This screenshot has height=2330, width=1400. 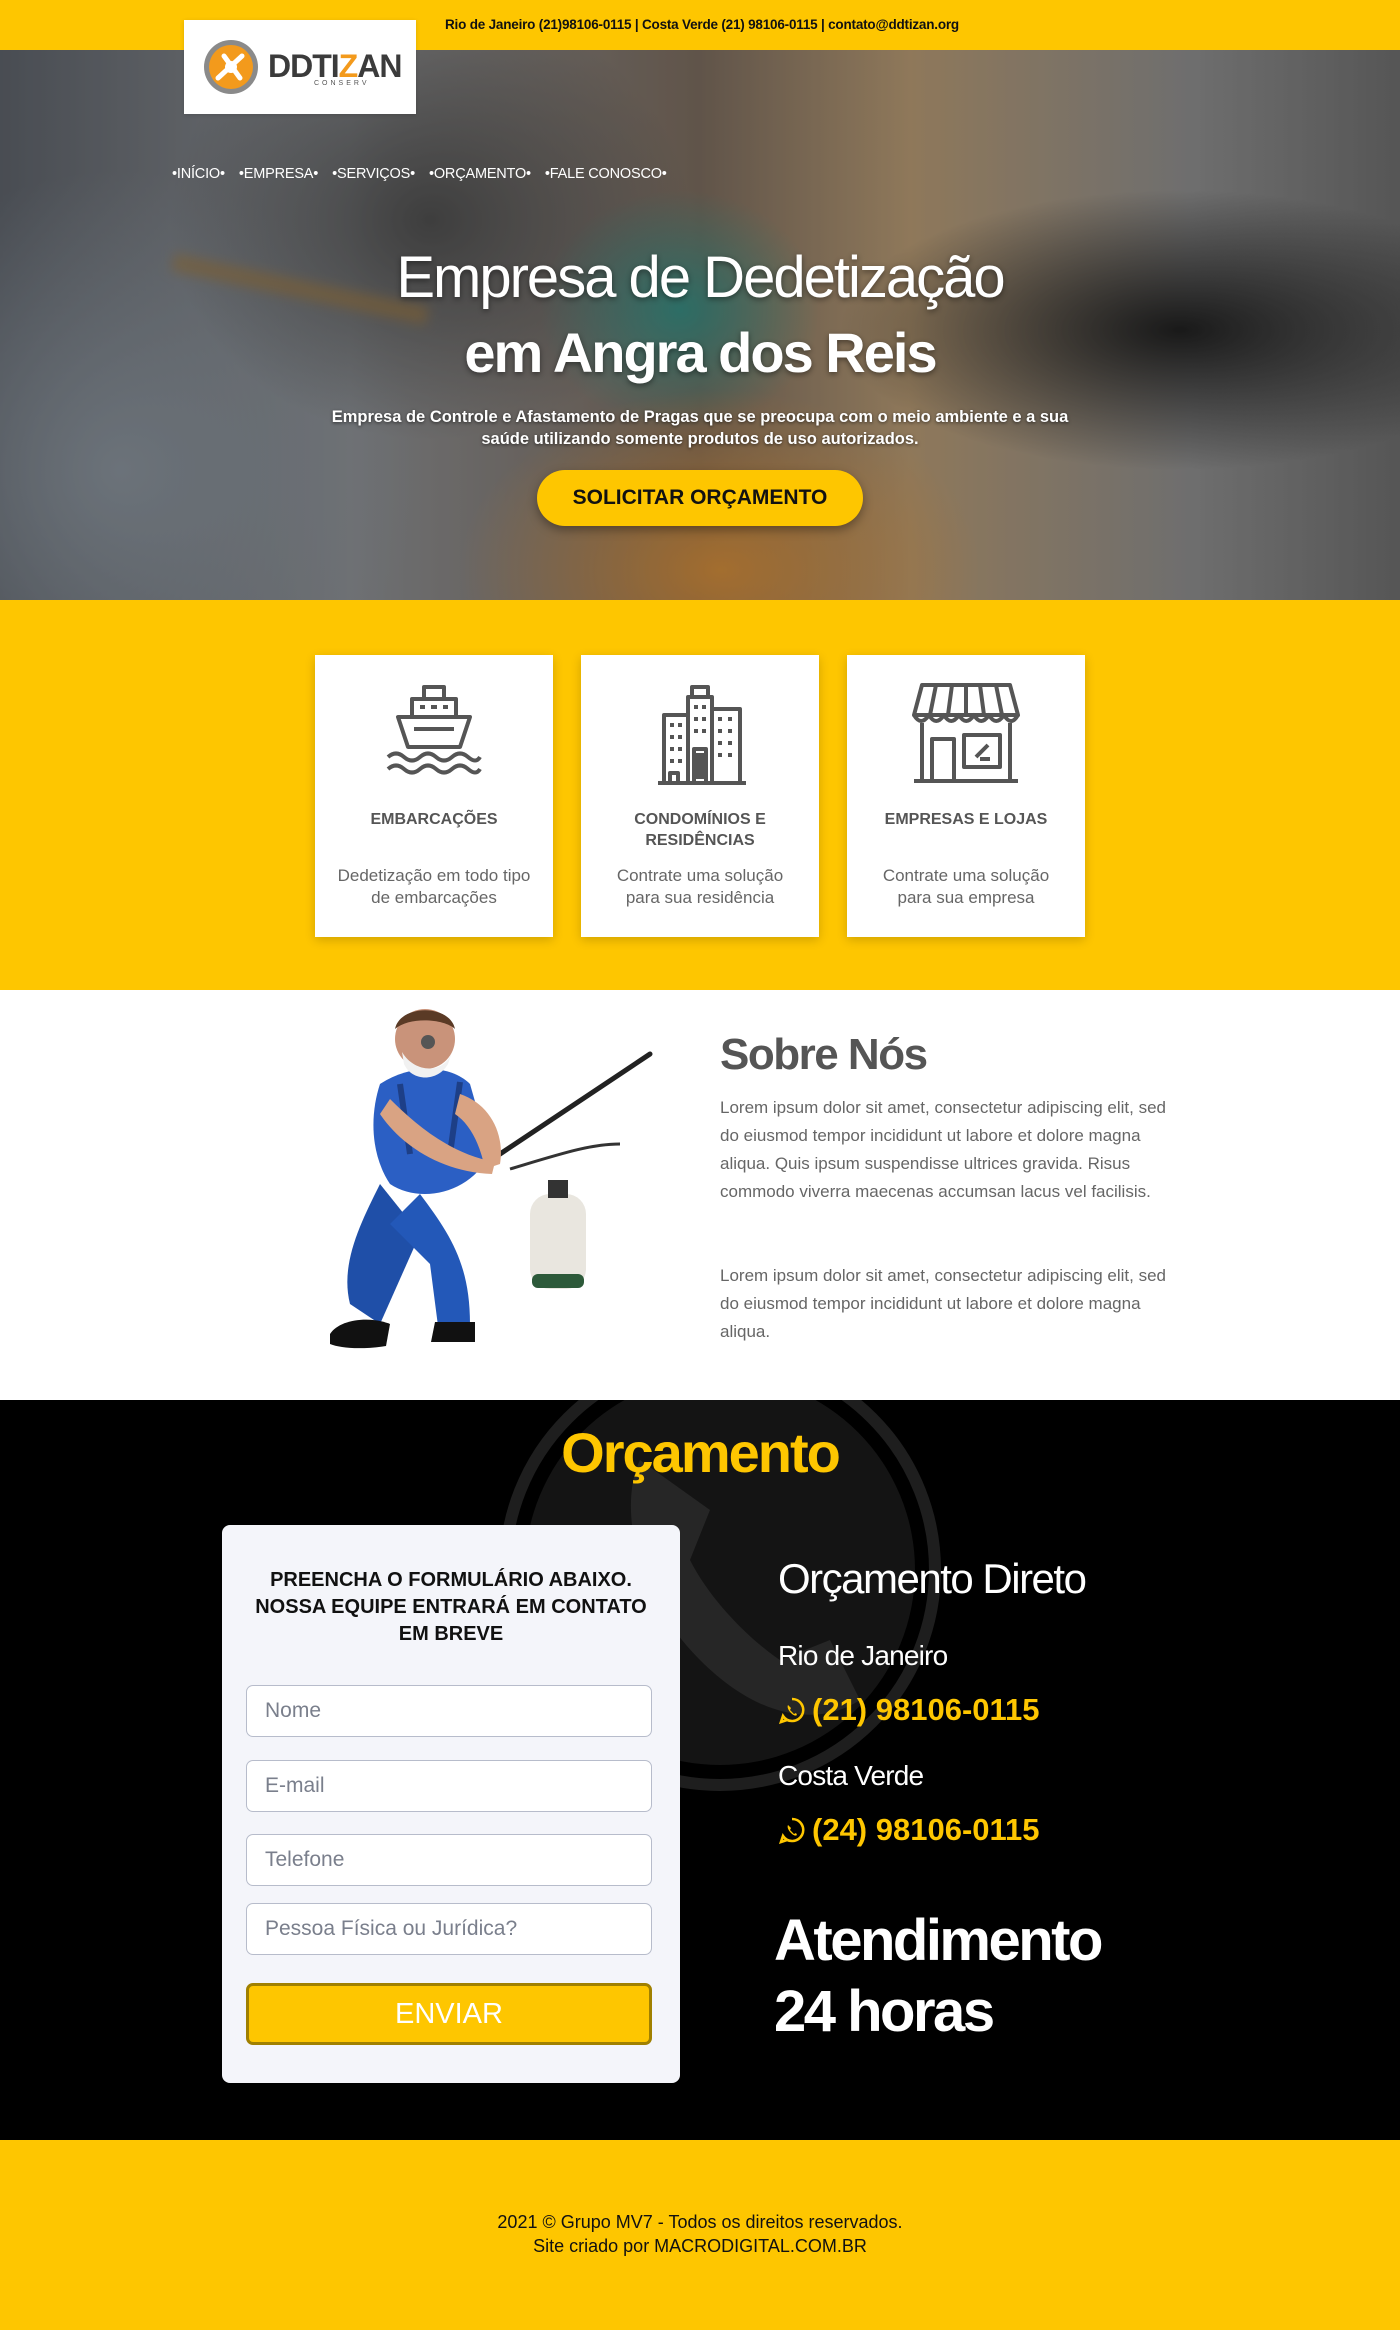 What do you see at coordinates (480, 174) in the screenshot?
I see `nav-item-orcamento: •ORÇAMENTO•` at bounding box center [480, 174].